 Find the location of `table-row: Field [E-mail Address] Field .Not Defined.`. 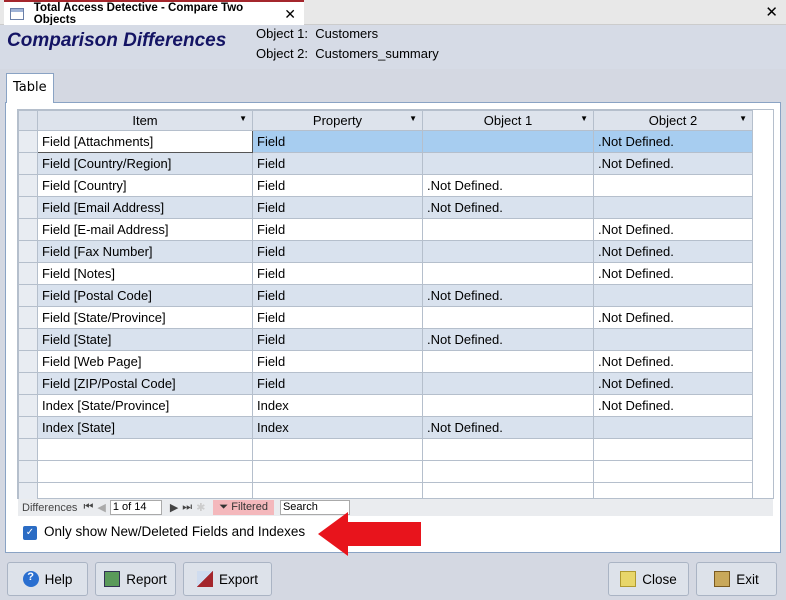

table-row: Field [E-mail Address] Field .Not Defined. is located at coordinates (385, 229).